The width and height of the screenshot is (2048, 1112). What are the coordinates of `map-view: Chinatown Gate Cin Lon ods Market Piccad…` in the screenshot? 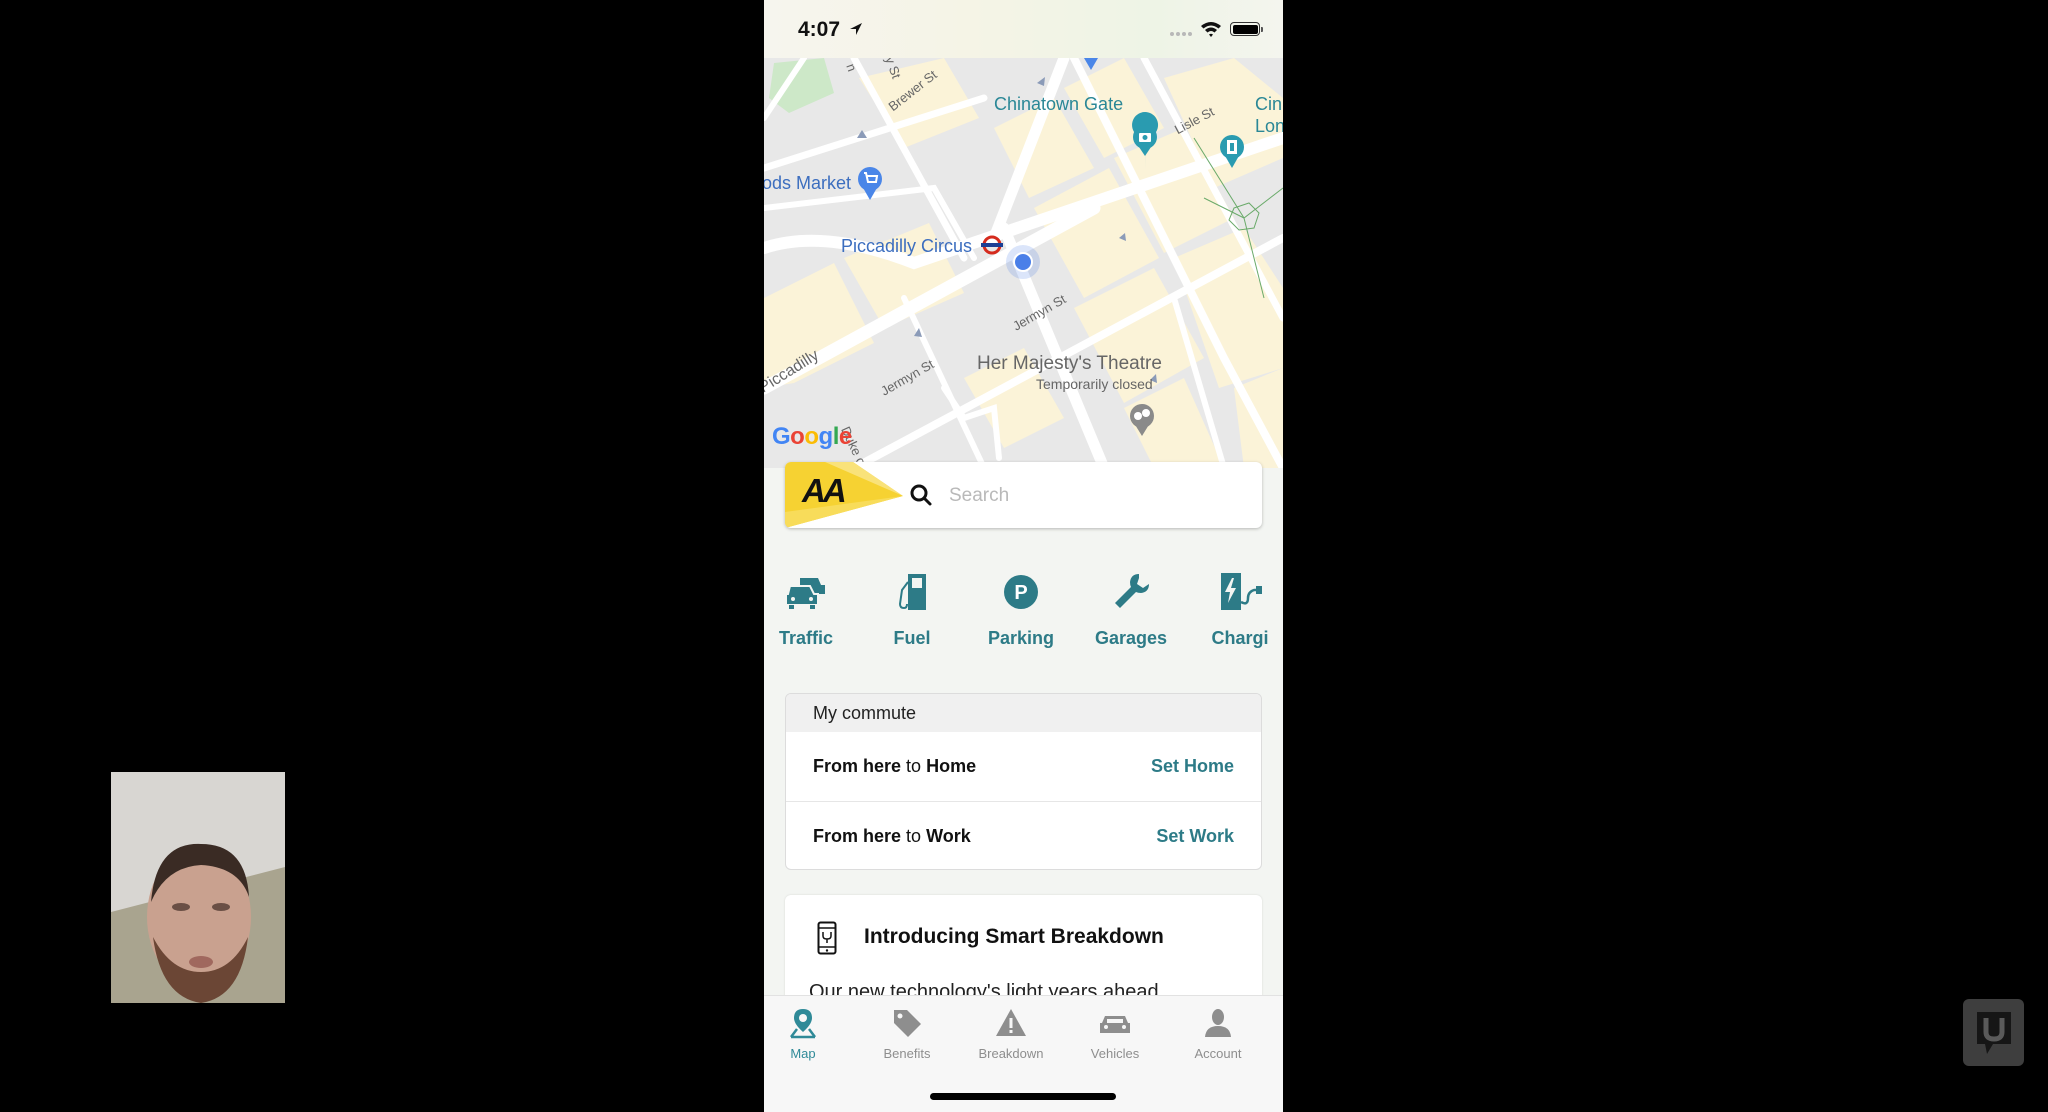 It's located at (1023, 263).